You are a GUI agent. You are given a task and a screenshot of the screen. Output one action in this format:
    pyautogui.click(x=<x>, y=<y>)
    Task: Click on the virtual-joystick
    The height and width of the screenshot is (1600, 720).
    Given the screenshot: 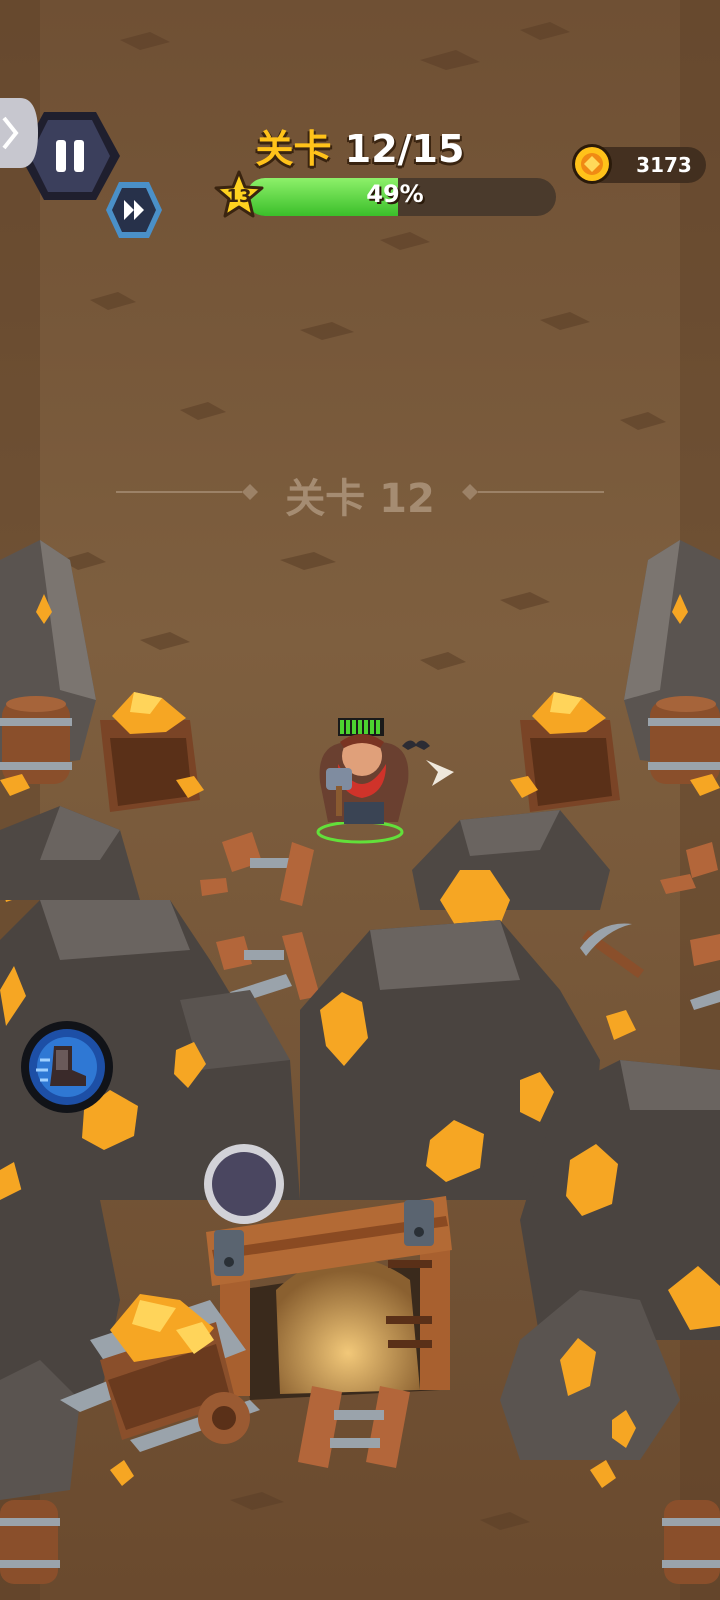 What is the action you would take?
    pyautogui.click(x=244, y=1184)
    